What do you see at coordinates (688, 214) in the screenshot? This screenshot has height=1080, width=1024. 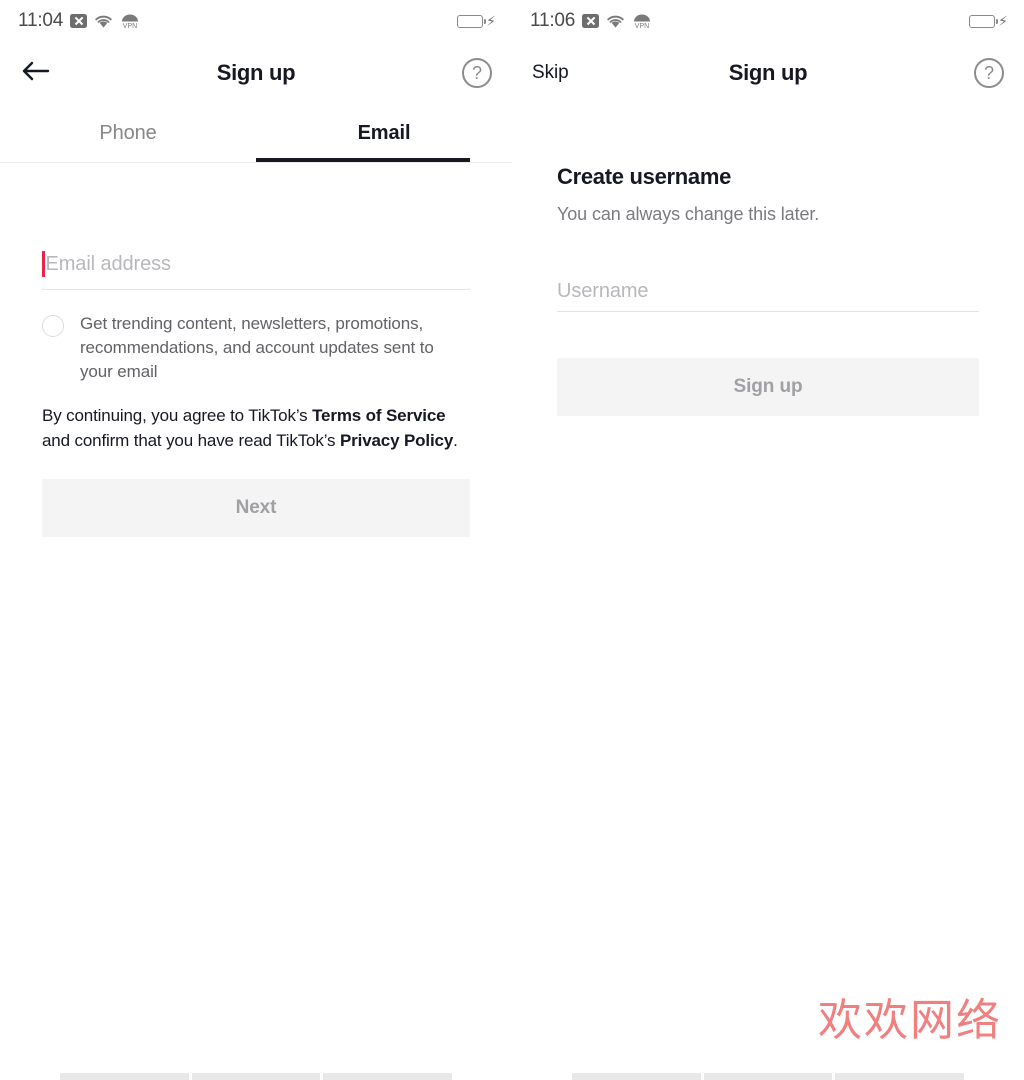 I see `section-subheading: You can always change this later.` at bounding box center [688, 214].